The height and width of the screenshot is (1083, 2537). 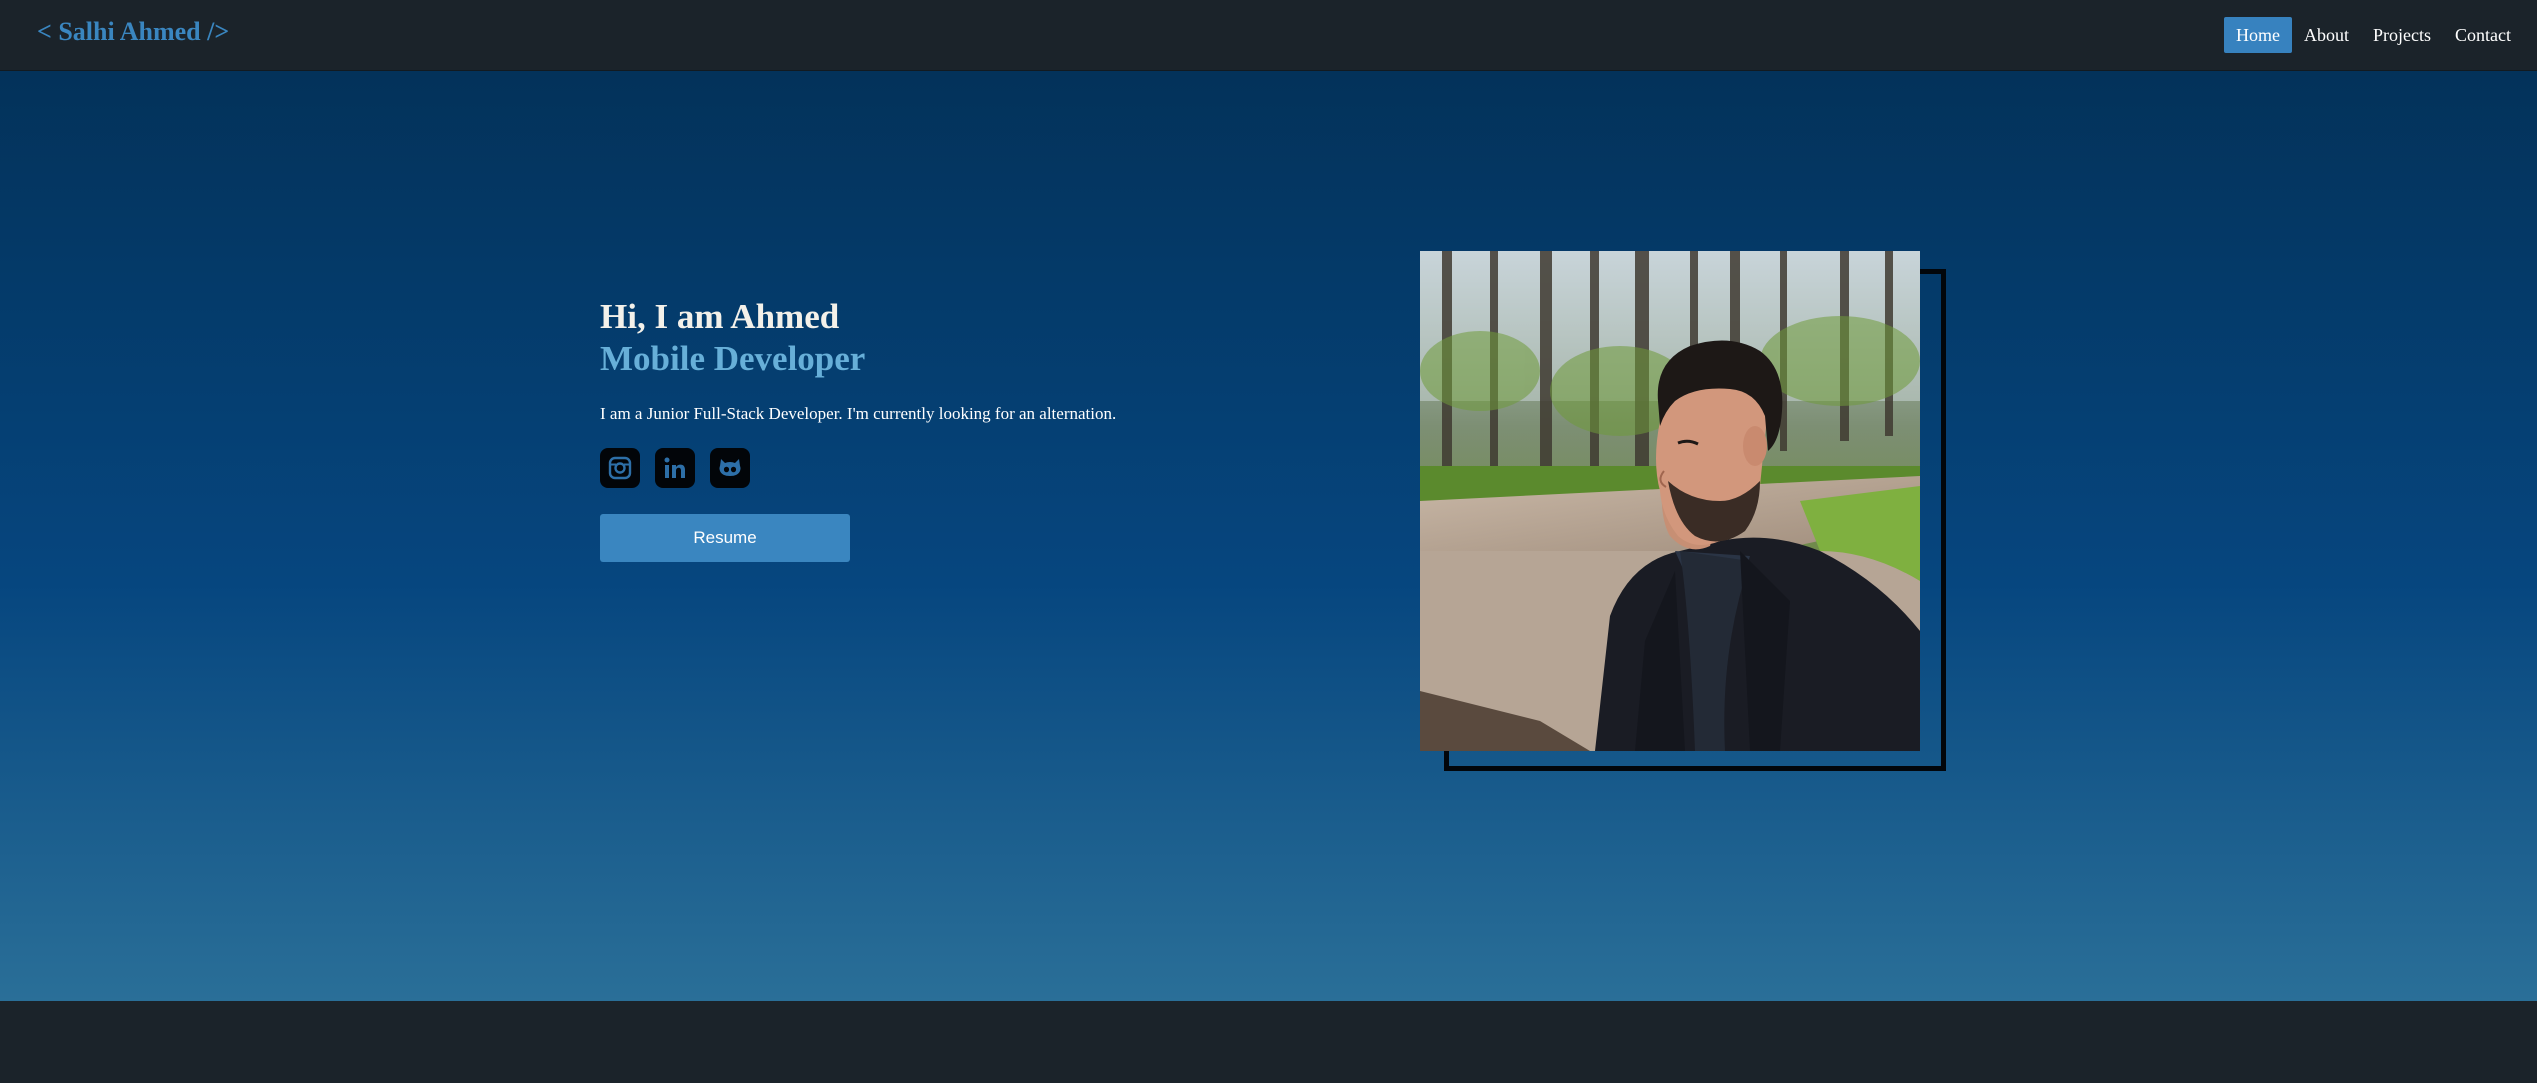 I want to click on github-link, so click(x=730, y=468).